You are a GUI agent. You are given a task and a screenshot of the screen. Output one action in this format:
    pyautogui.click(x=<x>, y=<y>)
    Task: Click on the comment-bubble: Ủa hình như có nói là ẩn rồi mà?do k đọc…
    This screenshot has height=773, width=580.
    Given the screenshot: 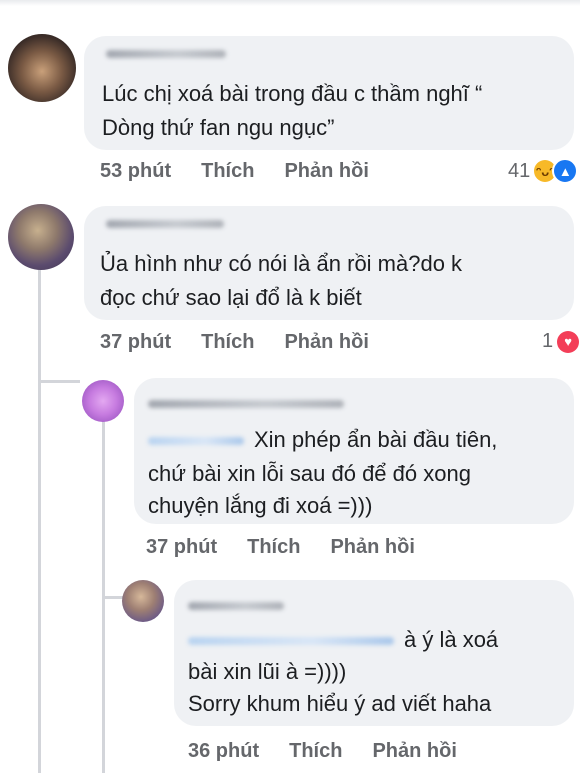 What is the action you would take?
    pyautogui.click(x=329, y=263)
    